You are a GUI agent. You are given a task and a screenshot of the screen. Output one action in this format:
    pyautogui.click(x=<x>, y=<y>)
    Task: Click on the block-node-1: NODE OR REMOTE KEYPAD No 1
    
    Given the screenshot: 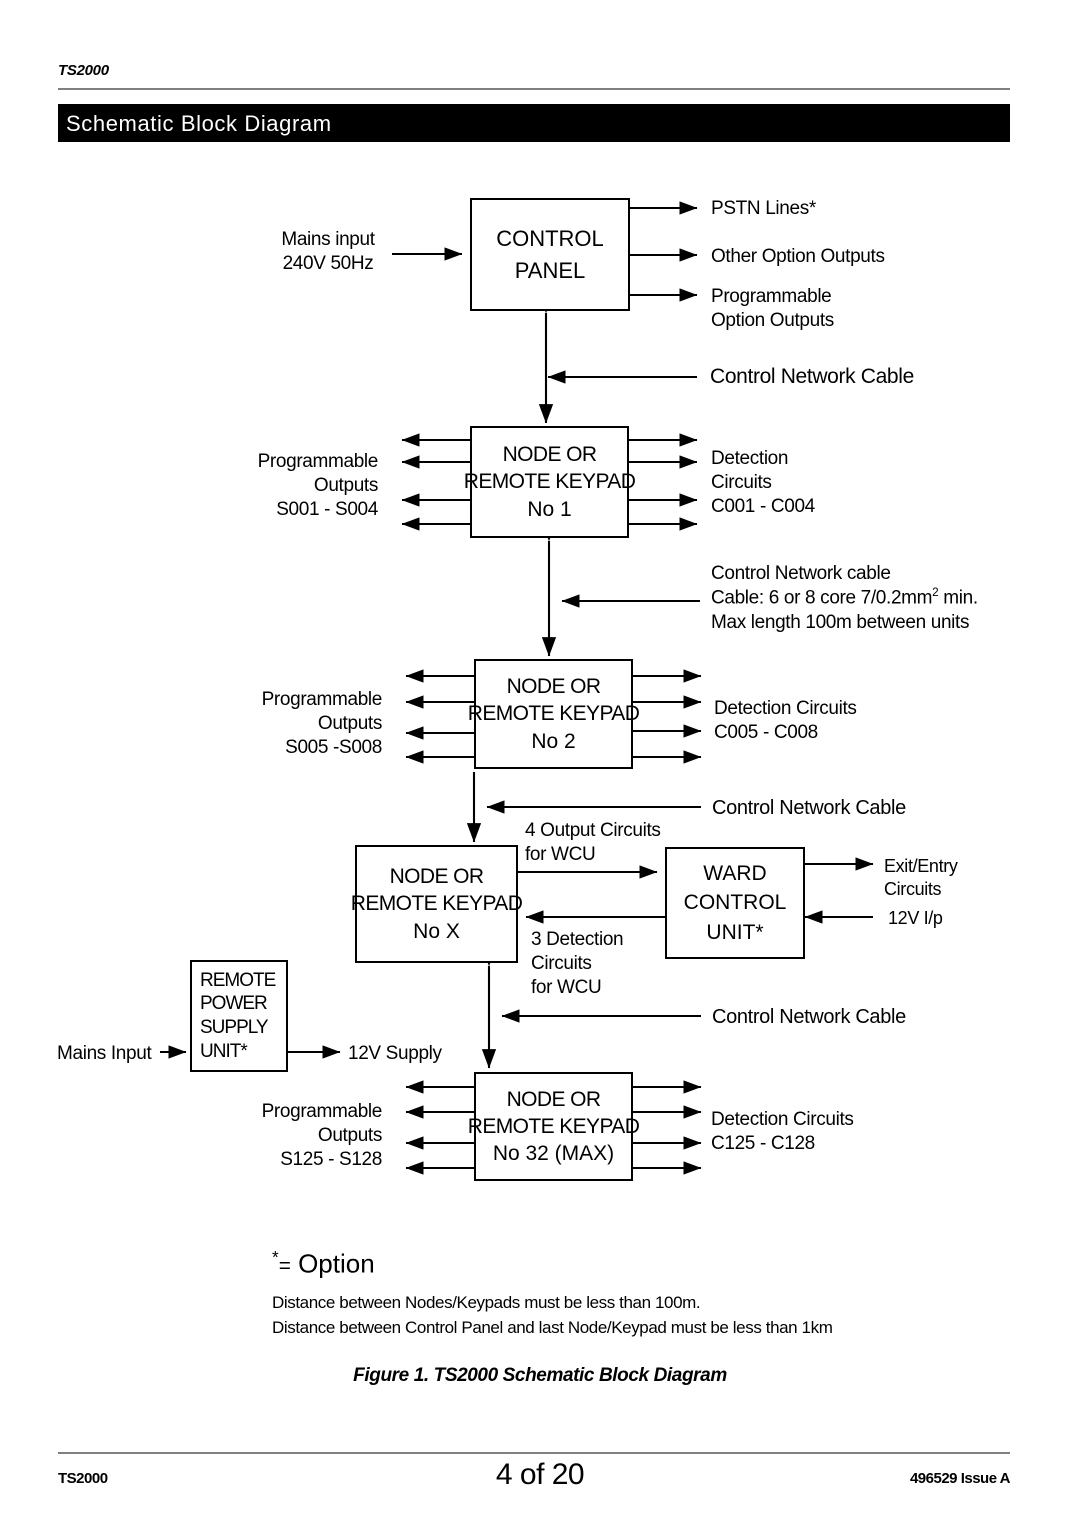 What is the action you would take?
    pyautogui.click(x=550, y=482)
    